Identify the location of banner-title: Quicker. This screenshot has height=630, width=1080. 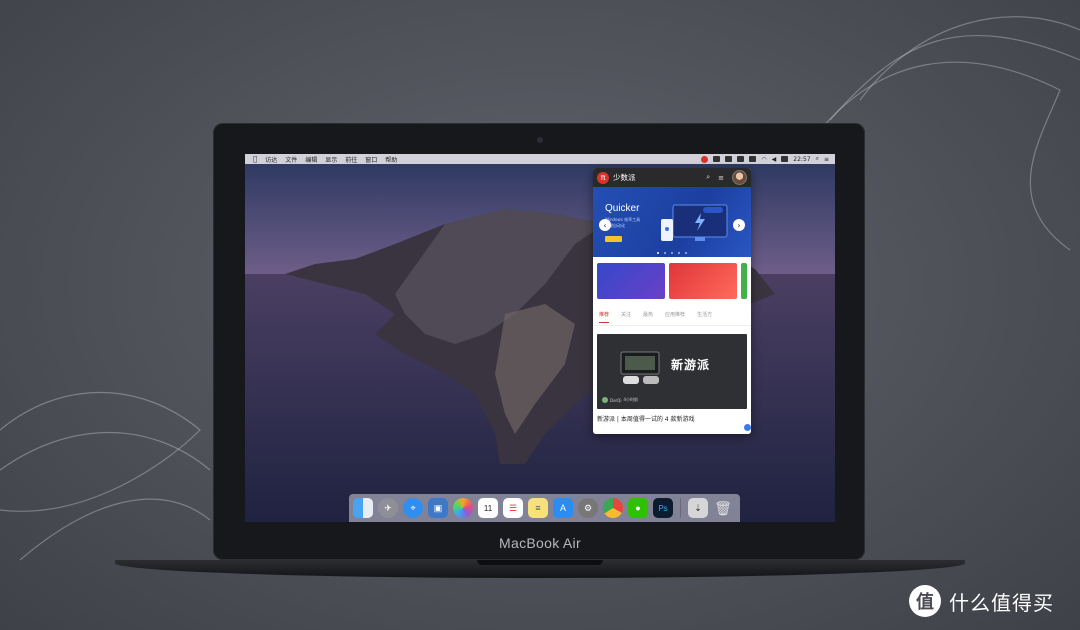
(622, 208).